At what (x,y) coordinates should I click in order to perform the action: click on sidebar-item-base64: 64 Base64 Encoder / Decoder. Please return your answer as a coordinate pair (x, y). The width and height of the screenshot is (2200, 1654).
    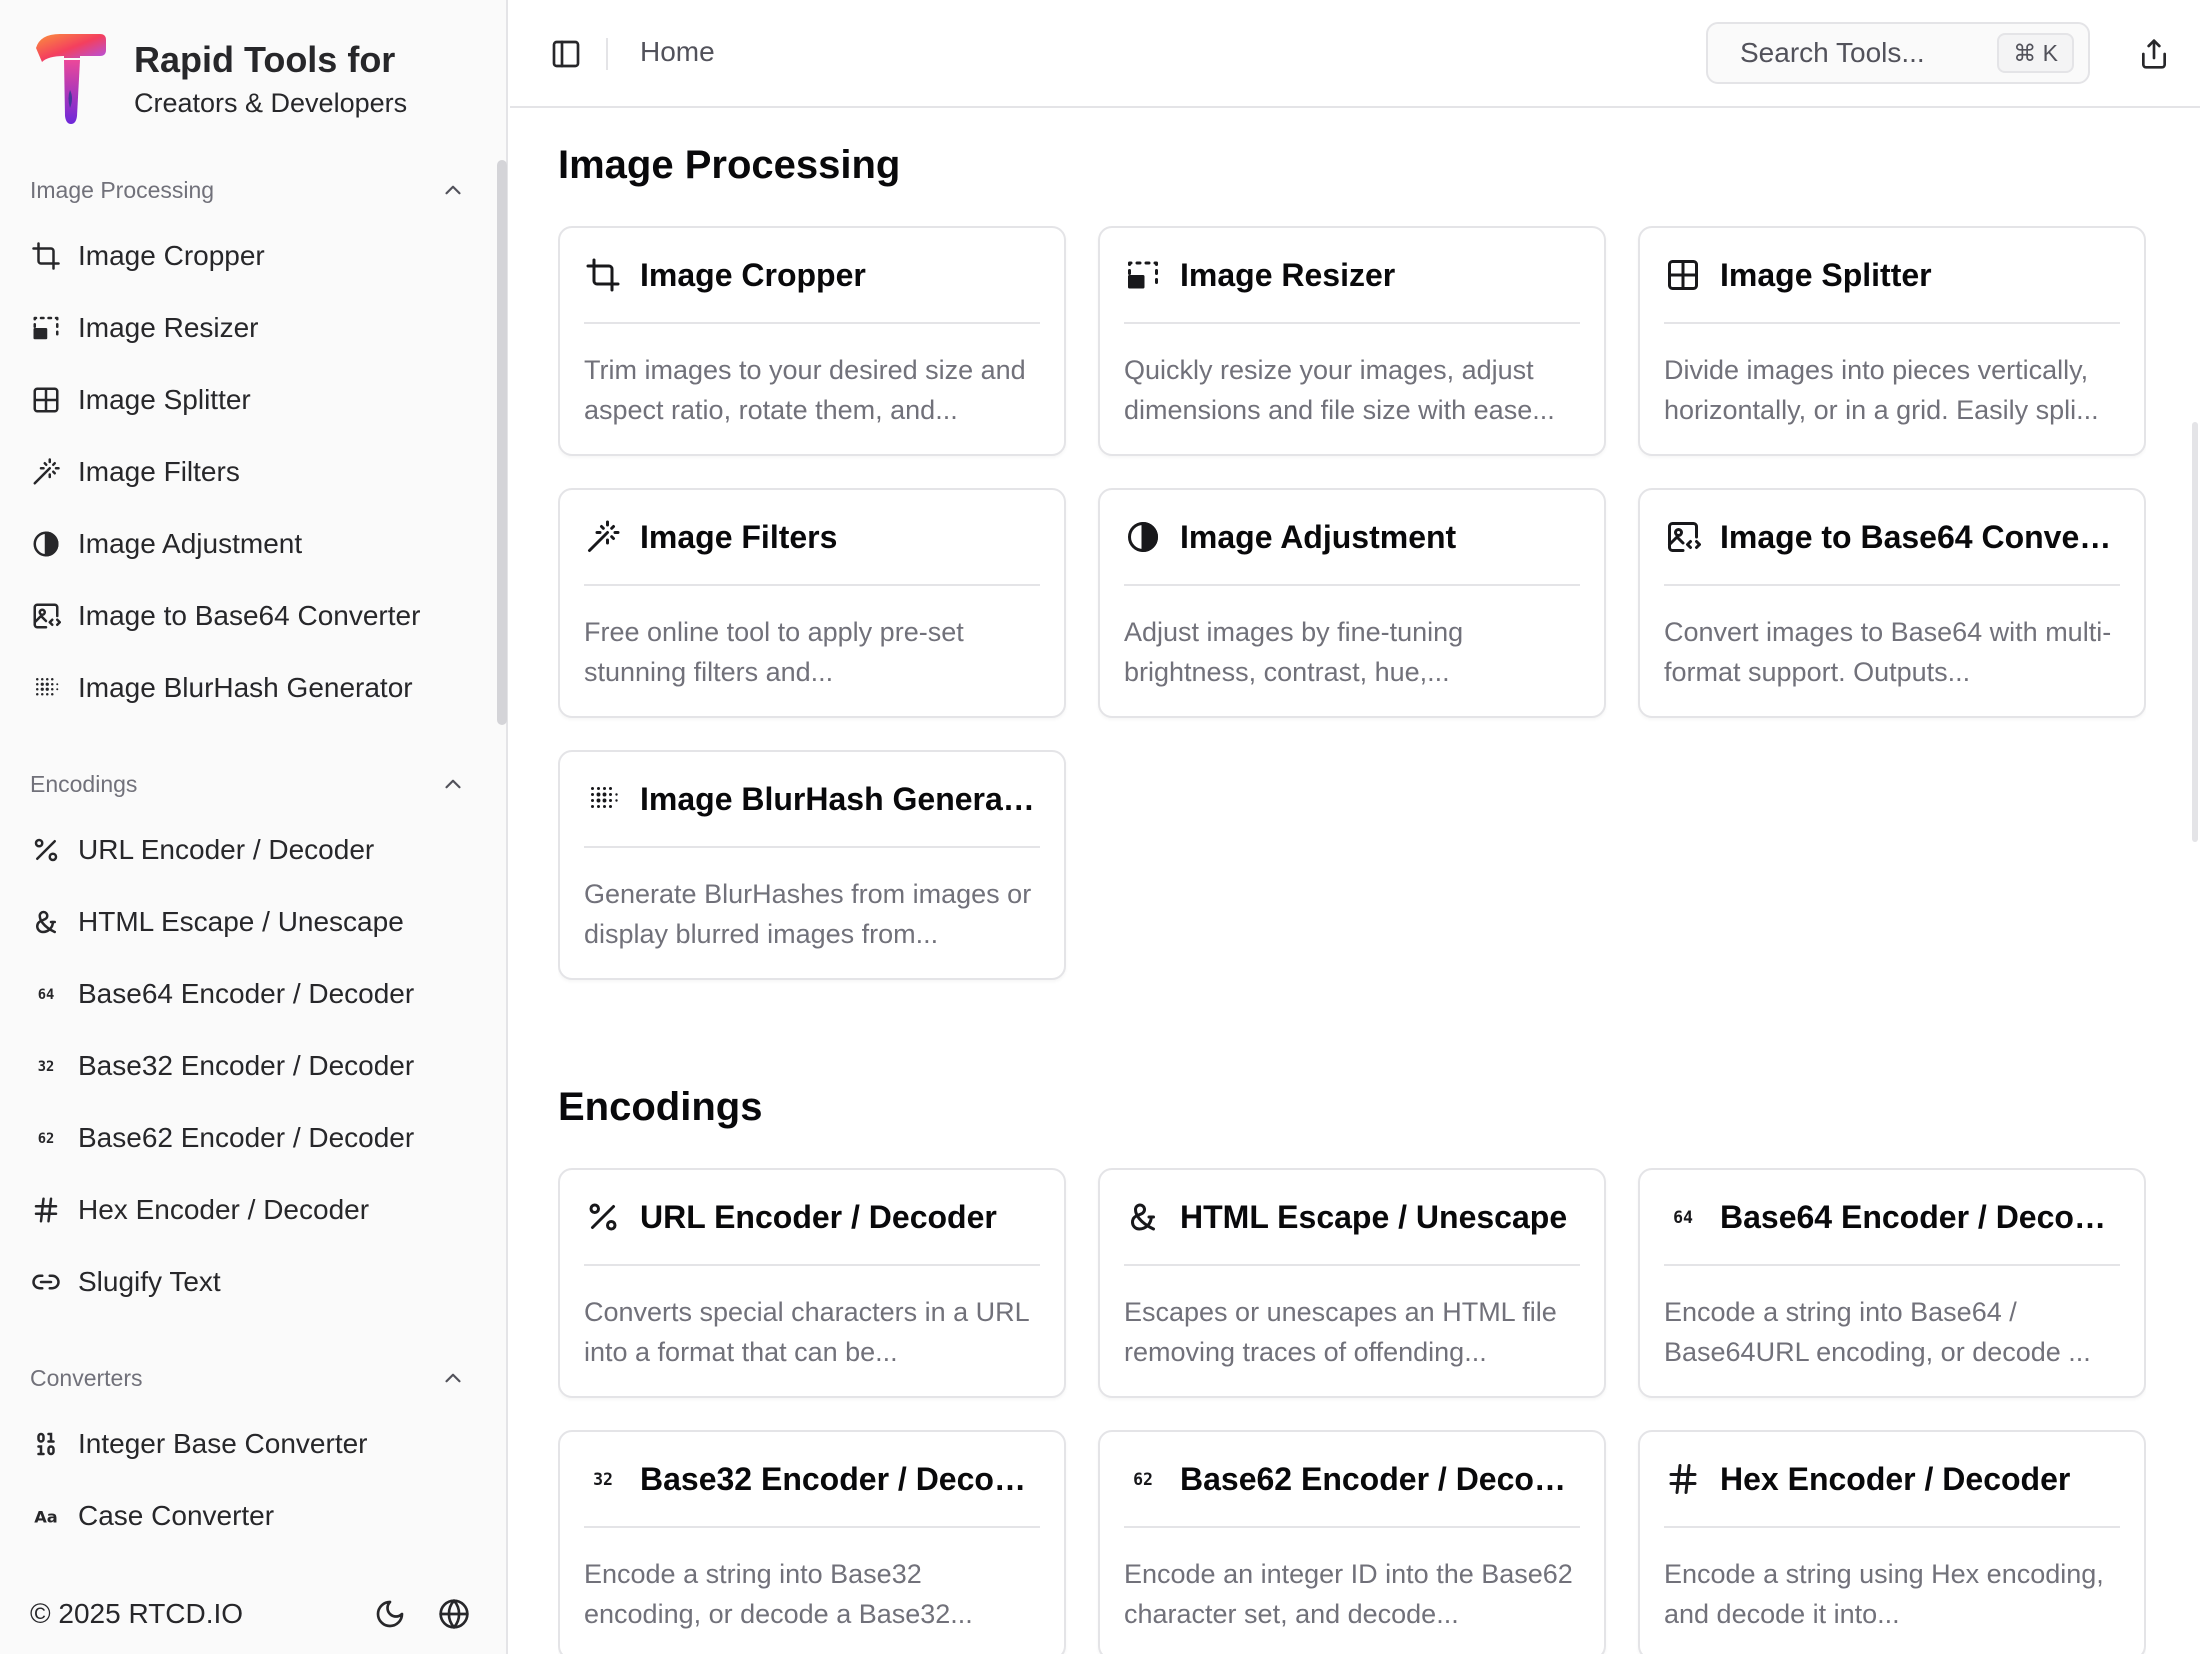
    Looking at the image, I should click on (242, 994).